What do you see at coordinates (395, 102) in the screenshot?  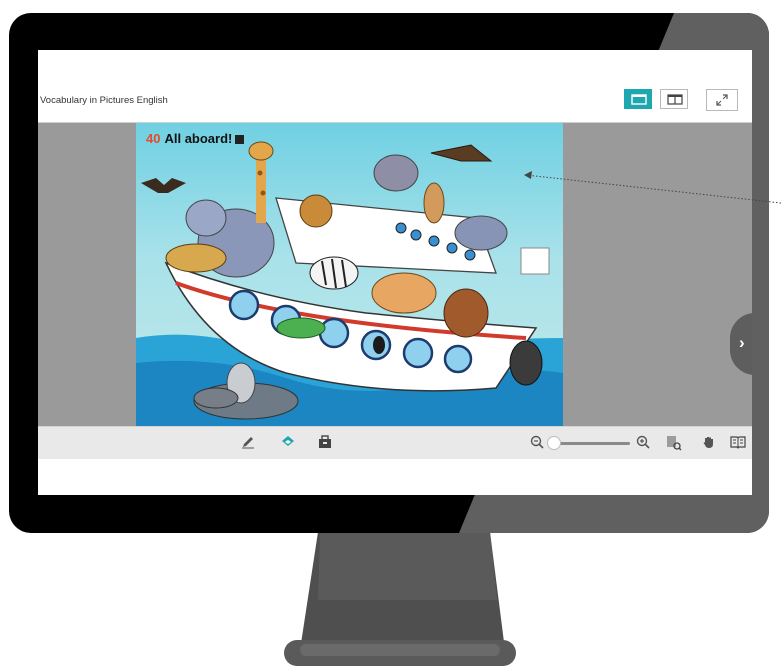 I see `app-header: Vocabulary in Pictures English` at bounding box center [395, 102].